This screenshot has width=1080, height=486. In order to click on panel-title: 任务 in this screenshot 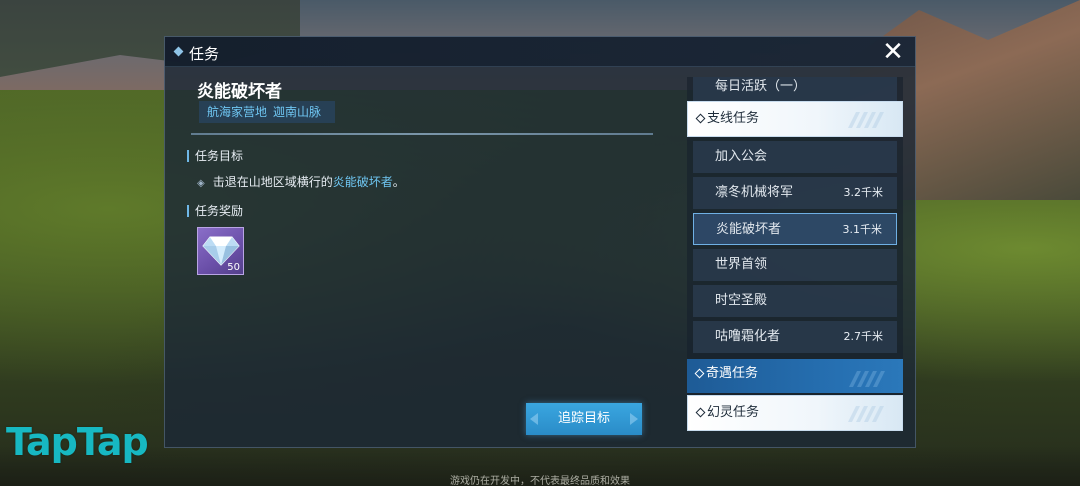, I will do `click(204, 54)`.